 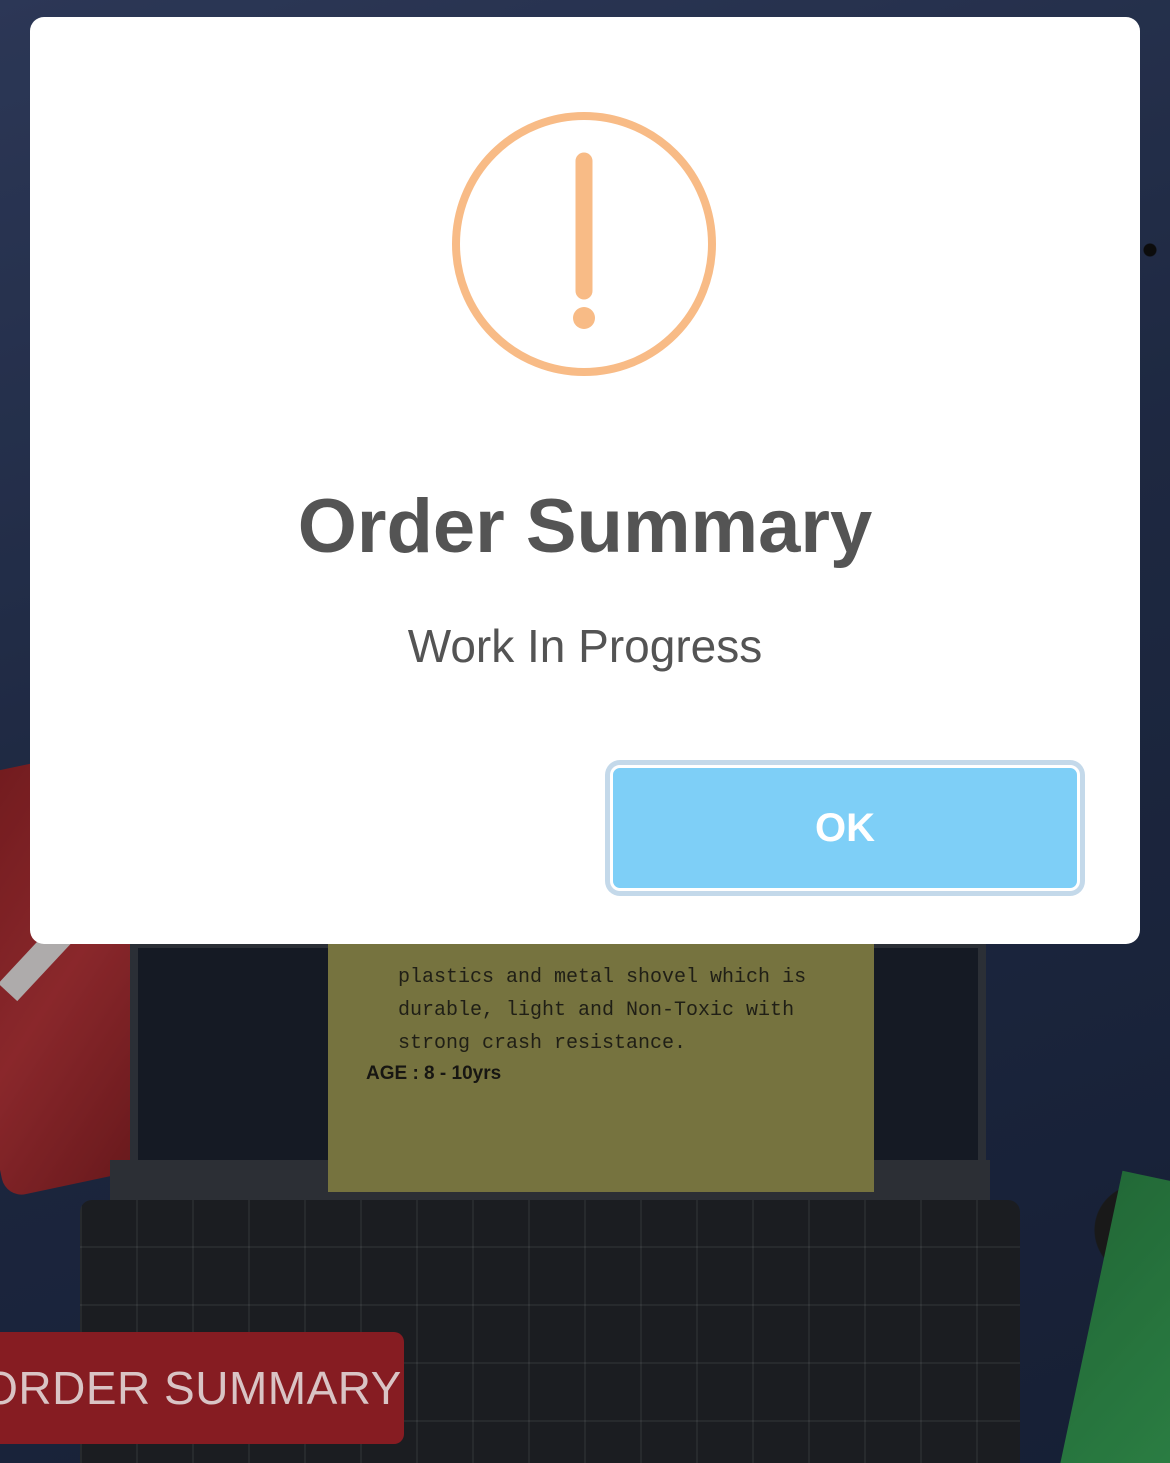 What do you see at coordinates (585, 526) in the screenshot?
I see `dialog-title: Order Summary` at bounding box center [585, 526].